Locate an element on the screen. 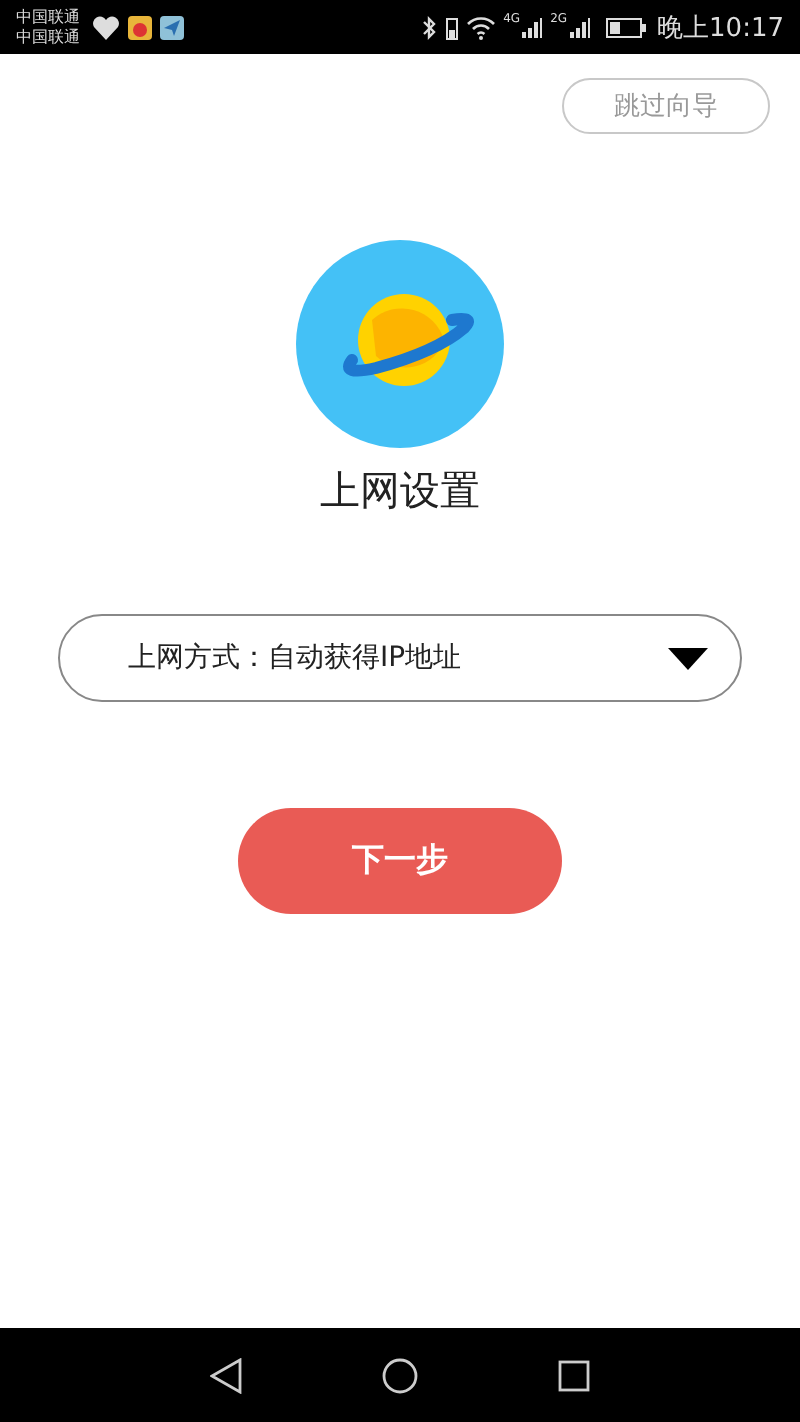 The height and width of the screenshot is (1422, 800). app-icon is located at coordinates (140, 27).